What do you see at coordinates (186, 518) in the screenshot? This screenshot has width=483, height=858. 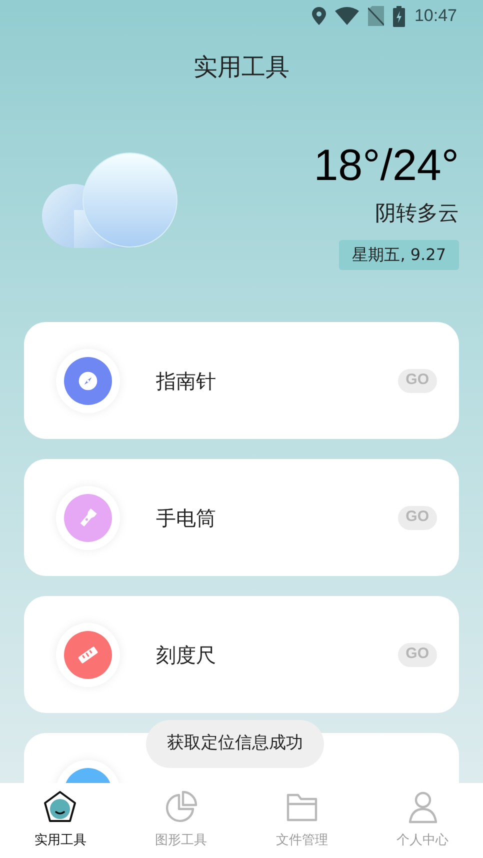 I see `tool-name: 手电筒` at bounding box center [186, 518].